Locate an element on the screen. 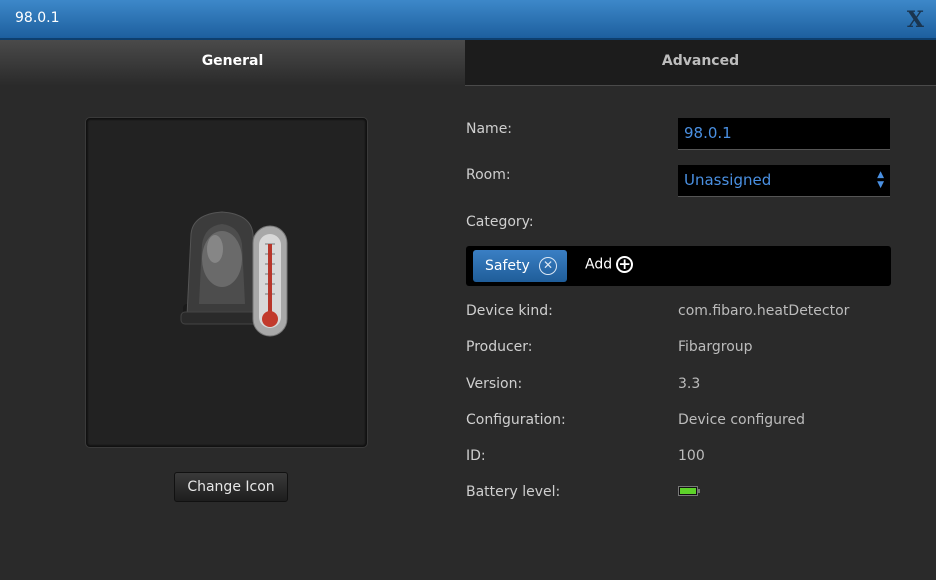  tab-bar: General Advanced is located at coordinates (468, 63).